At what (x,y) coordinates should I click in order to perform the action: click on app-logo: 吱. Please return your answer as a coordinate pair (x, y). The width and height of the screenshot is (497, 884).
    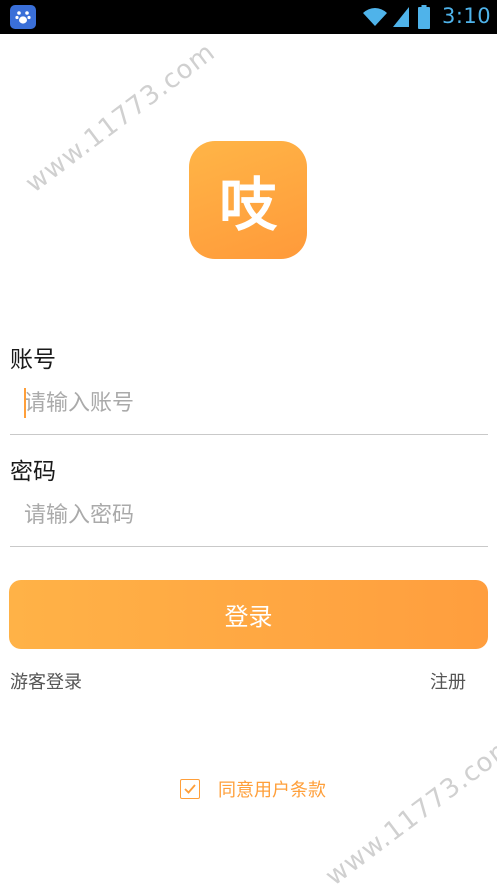
    Looking at the image, I should click on (248, 200).